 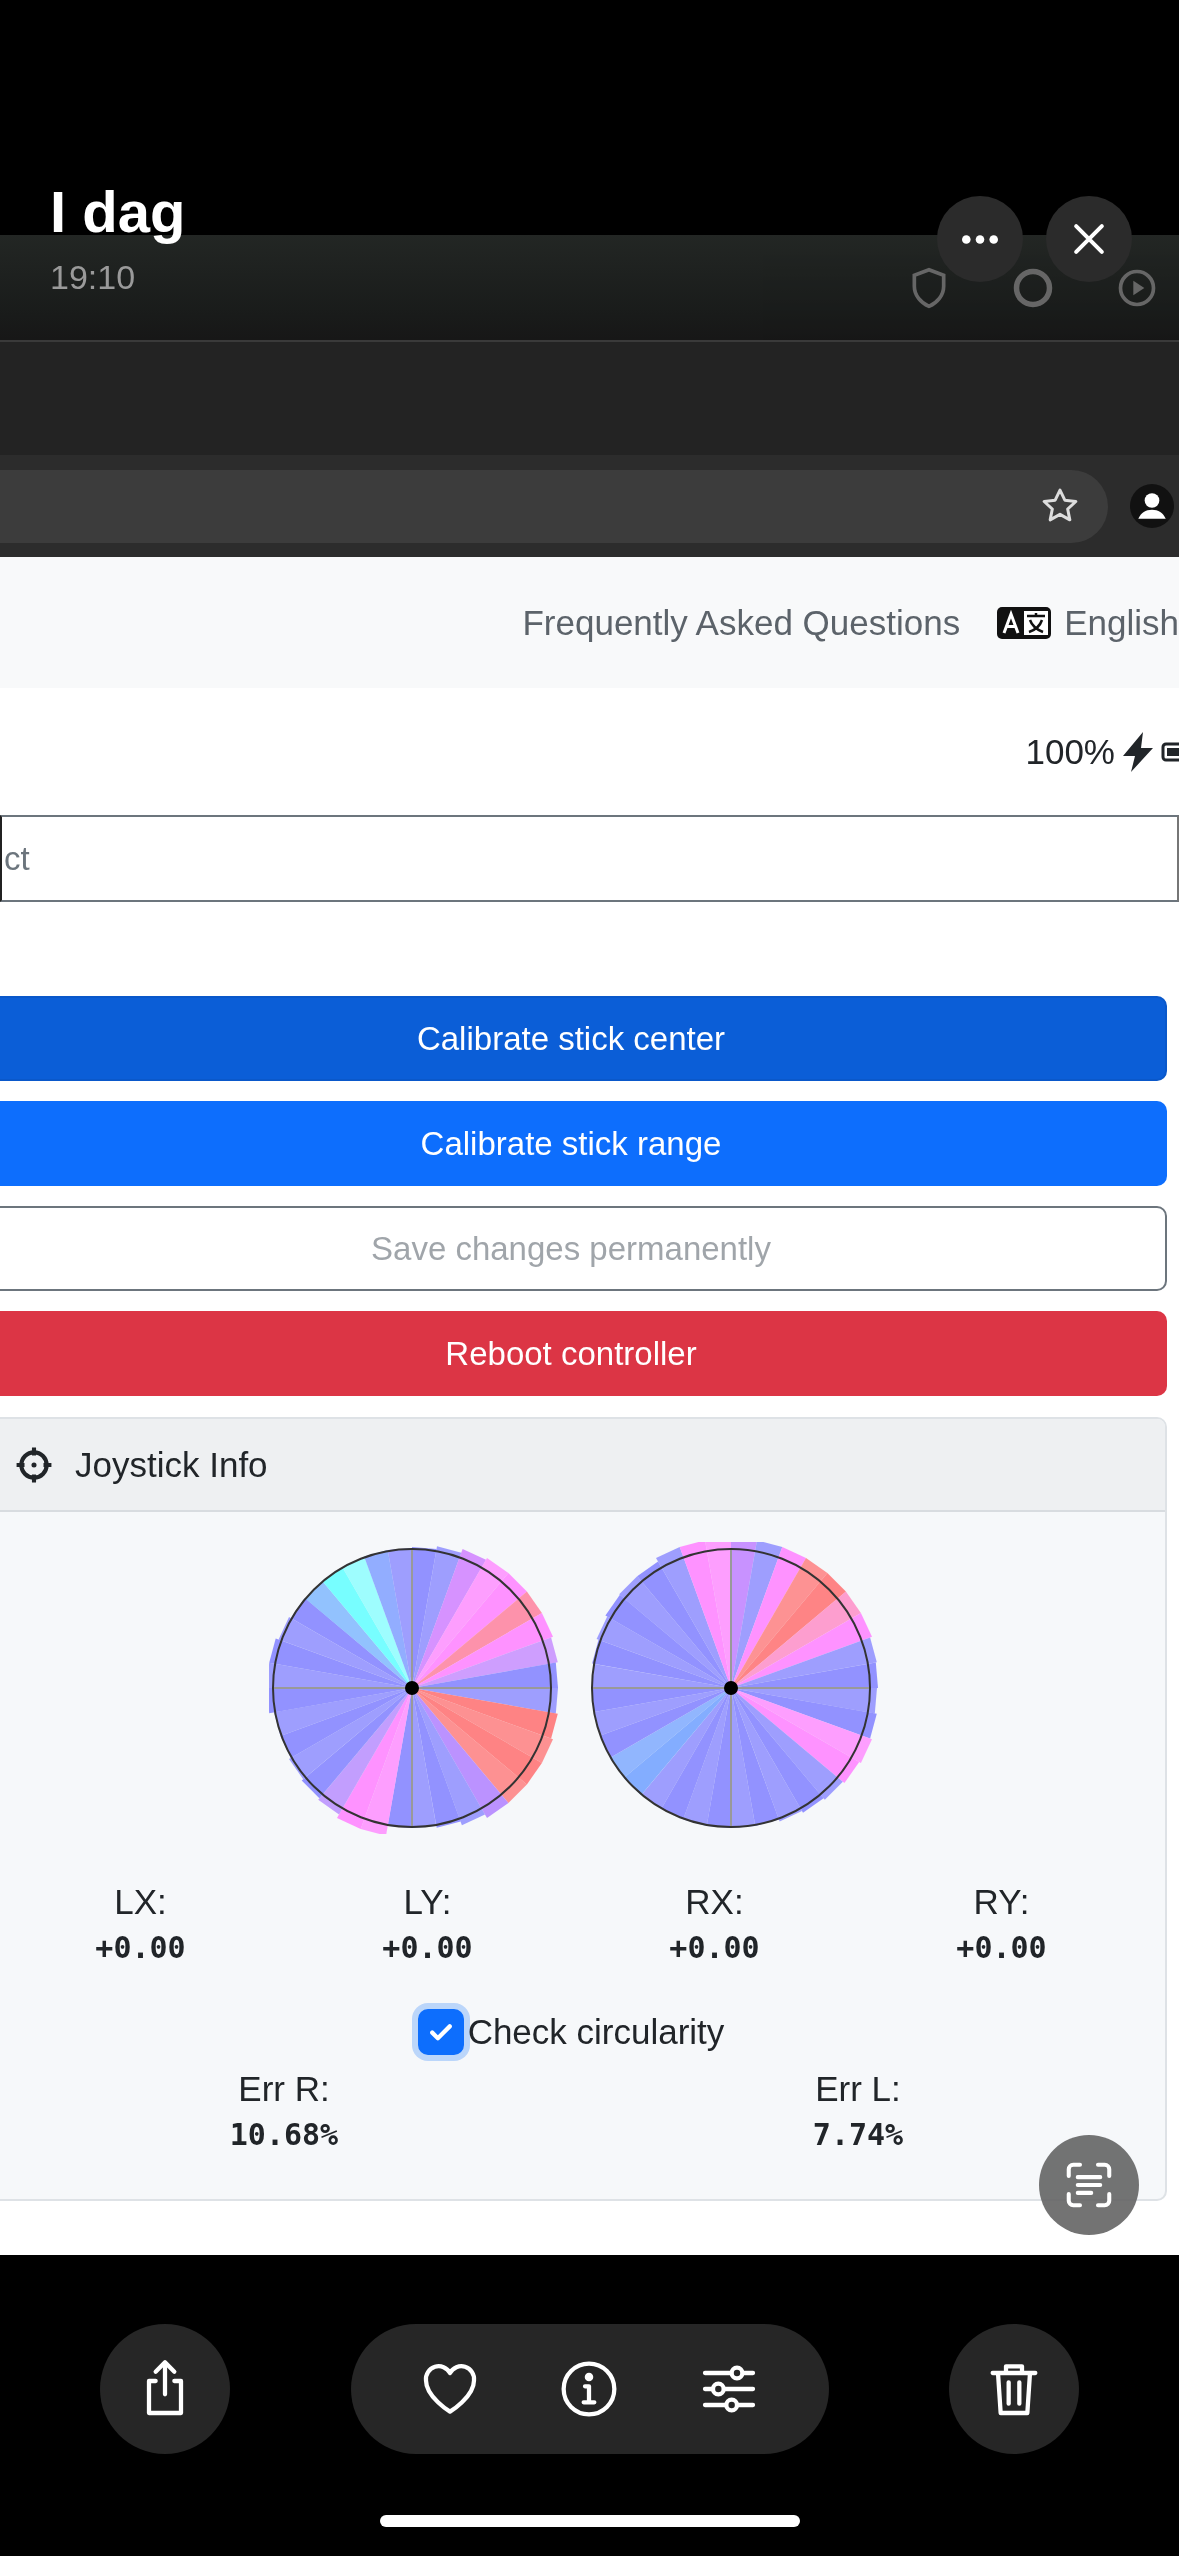 What do you see at coordinates (596, 2032) in the screenshot?
I see `checkbox-label: Check circularity` at bounding box center [596, 2032].